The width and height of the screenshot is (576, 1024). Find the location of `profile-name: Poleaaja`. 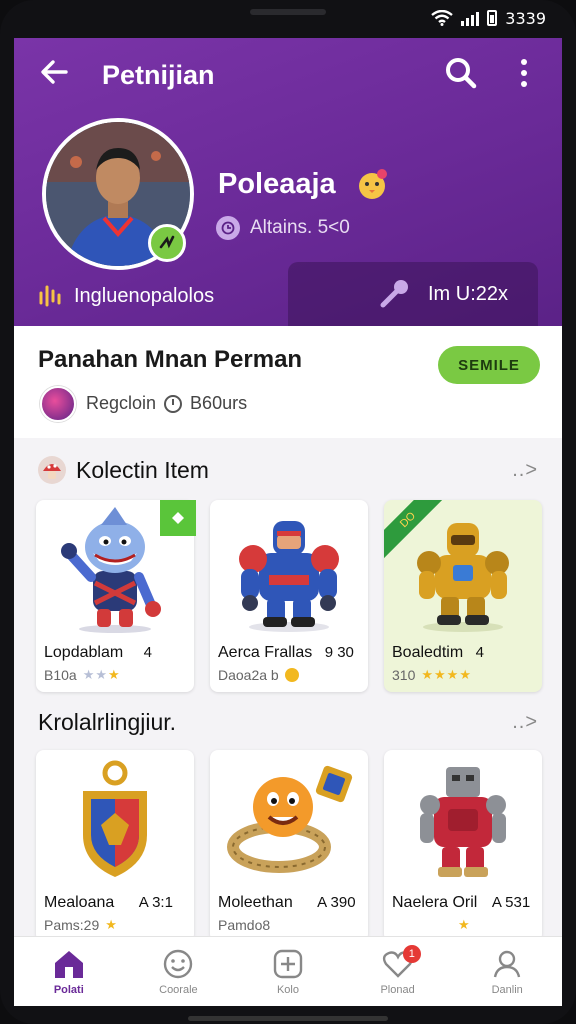

profile-name: Poleaaja is located at coordinates (277, 184).